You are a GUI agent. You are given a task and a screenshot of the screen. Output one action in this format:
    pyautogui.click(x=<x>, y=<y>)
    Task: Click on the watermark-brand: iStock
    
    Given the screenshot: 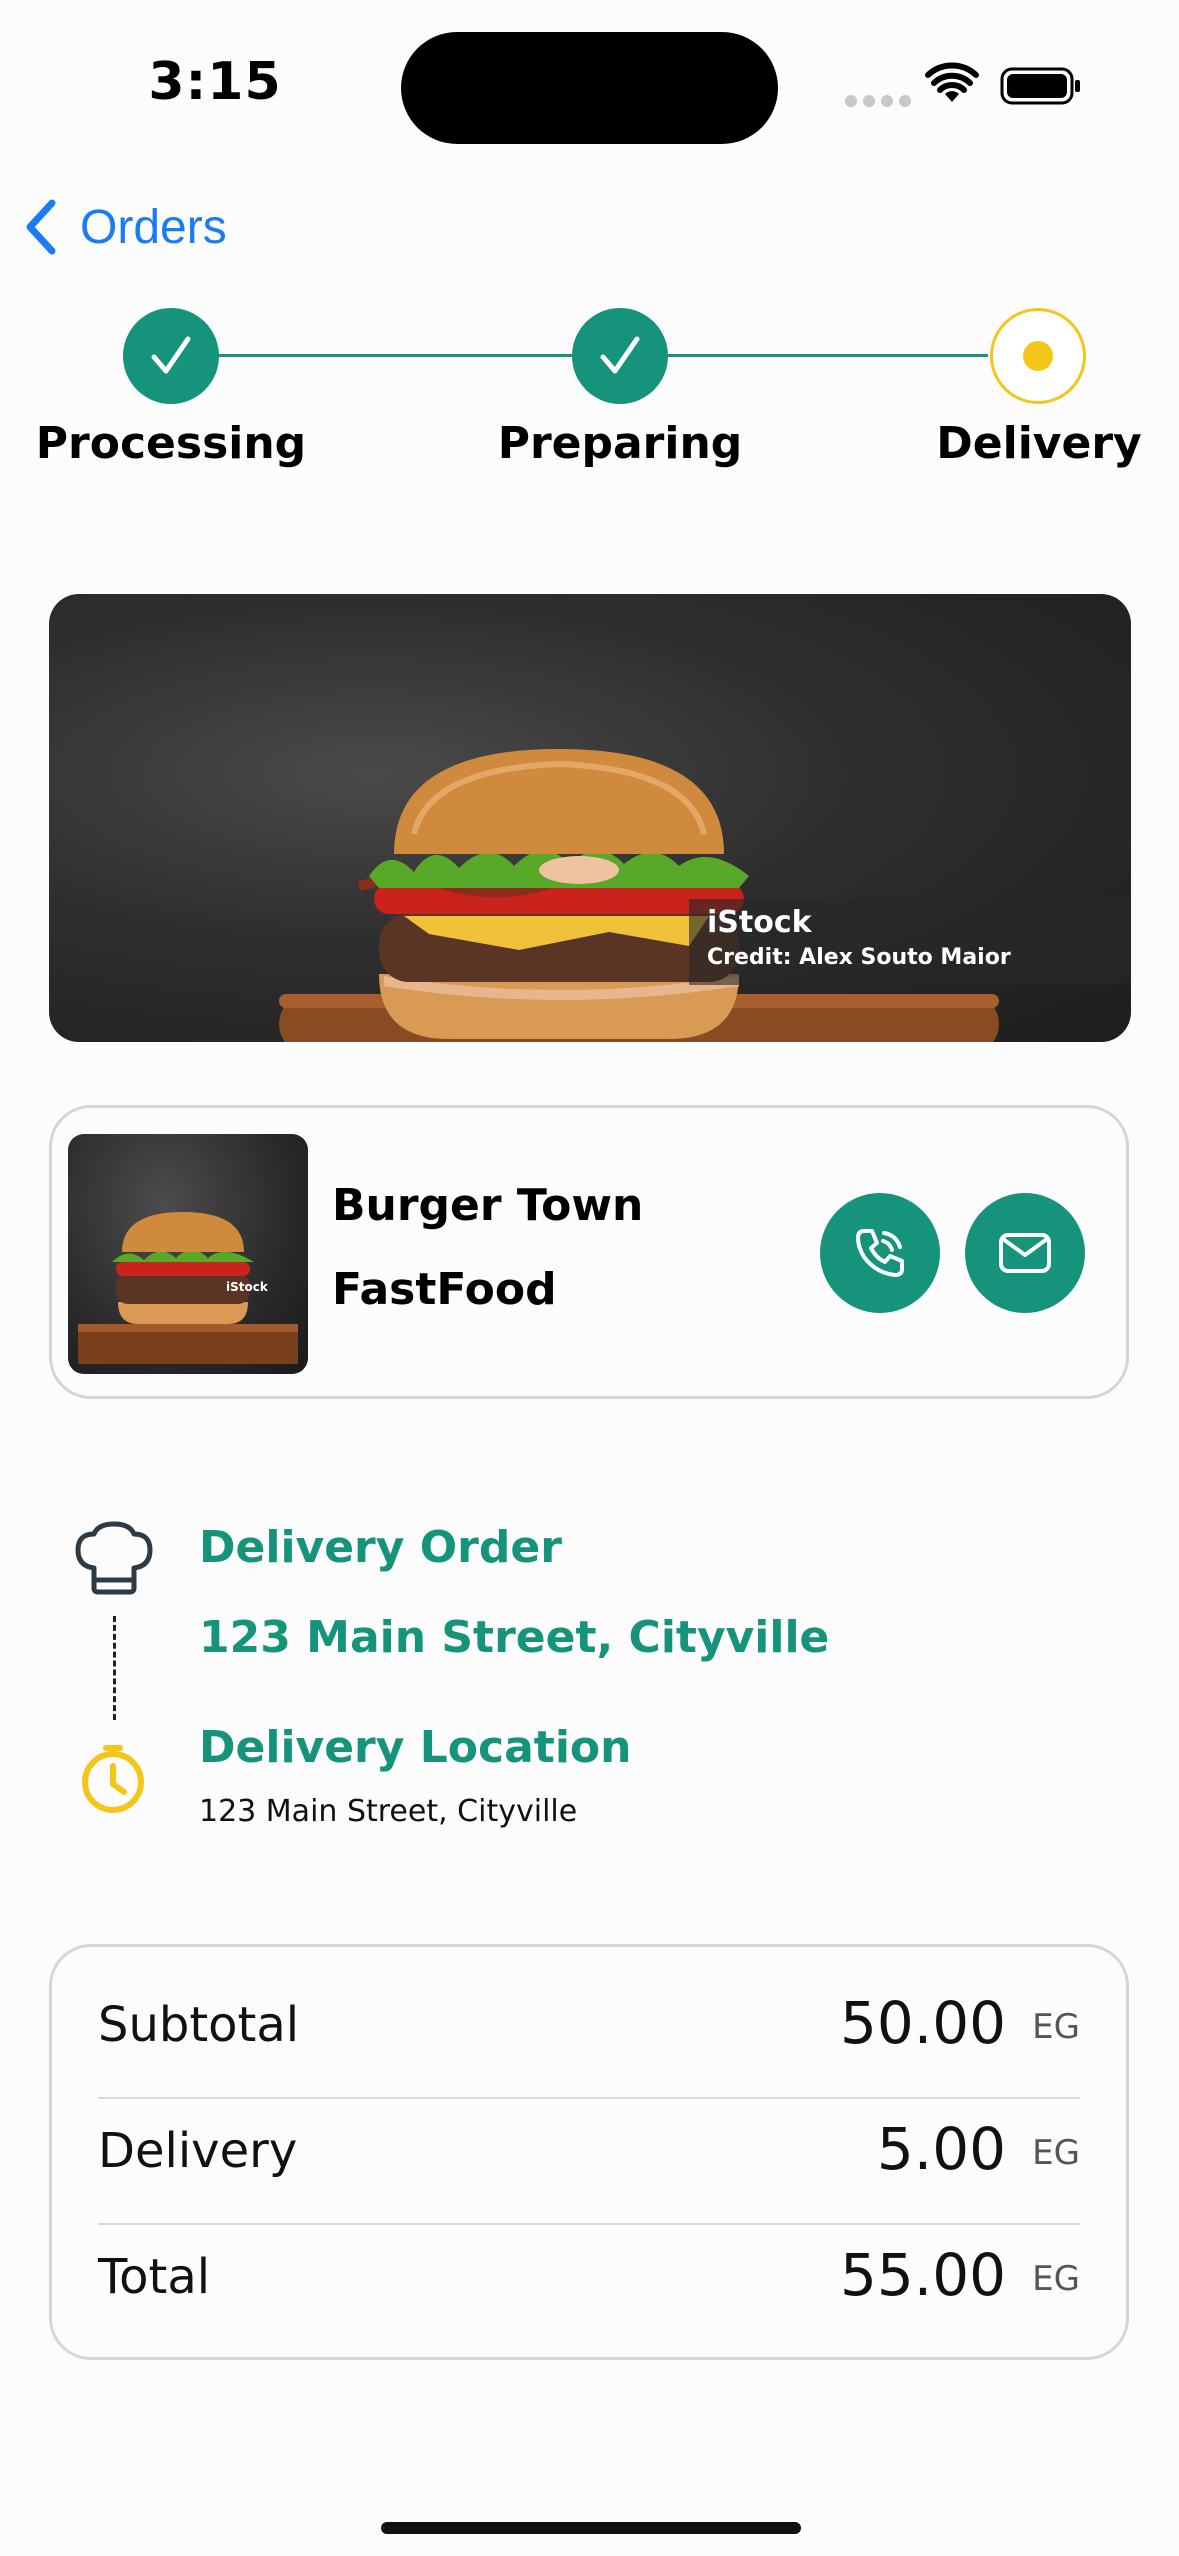 What is the action you would take?
    pyautogui.click(x=759, y=922)
    